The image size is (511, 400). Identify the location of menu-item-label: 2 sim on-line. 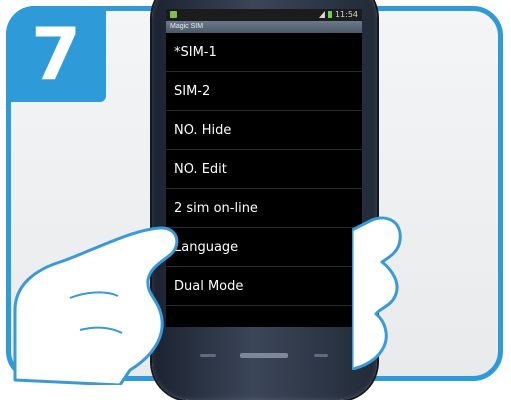
(216, 208).